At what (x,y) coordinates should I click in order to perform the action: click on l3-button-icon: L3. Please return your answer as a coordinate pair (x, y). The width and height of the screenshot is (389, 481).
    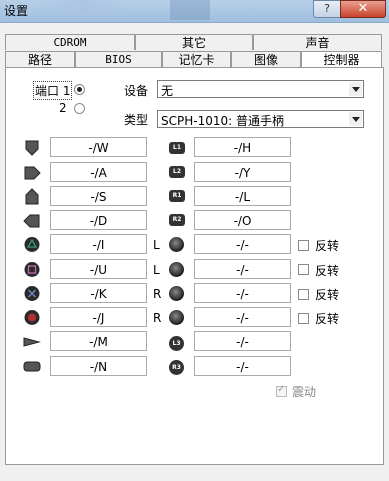
    Looking at the image, I should click on (176, 343).